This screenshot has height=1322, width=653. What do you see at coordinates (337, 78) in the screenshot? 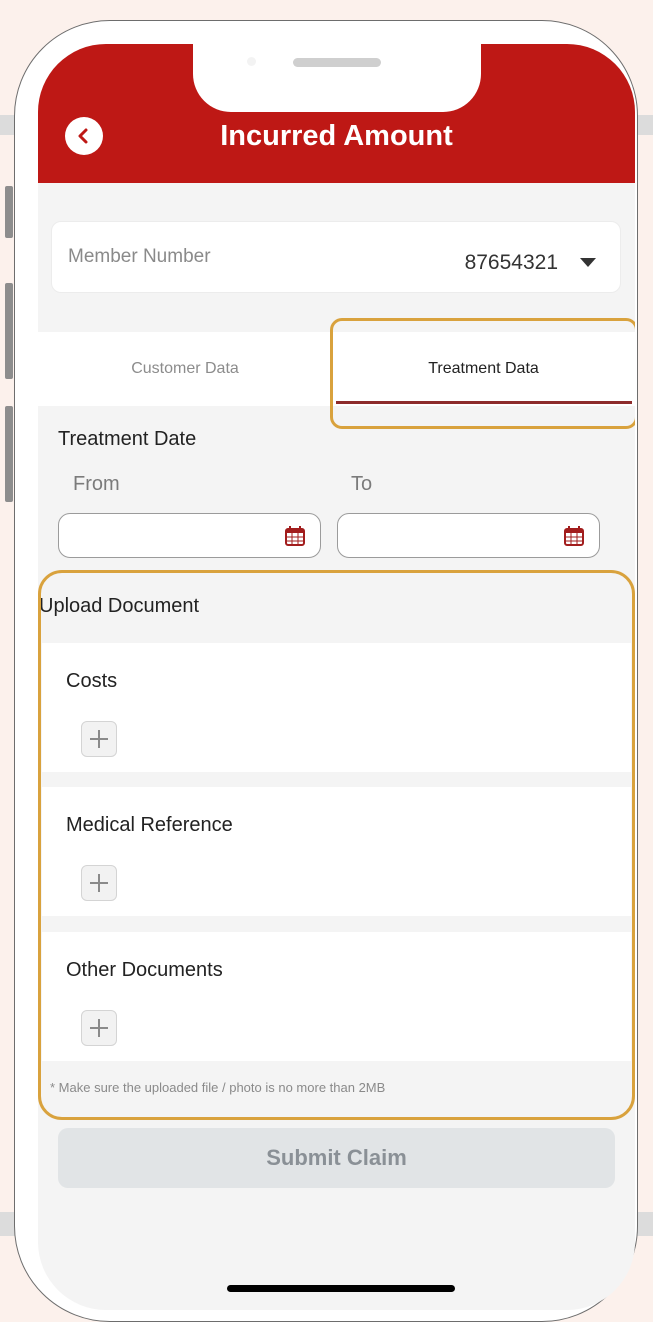
I see `phone-notch` at bounding box center [337, 78].